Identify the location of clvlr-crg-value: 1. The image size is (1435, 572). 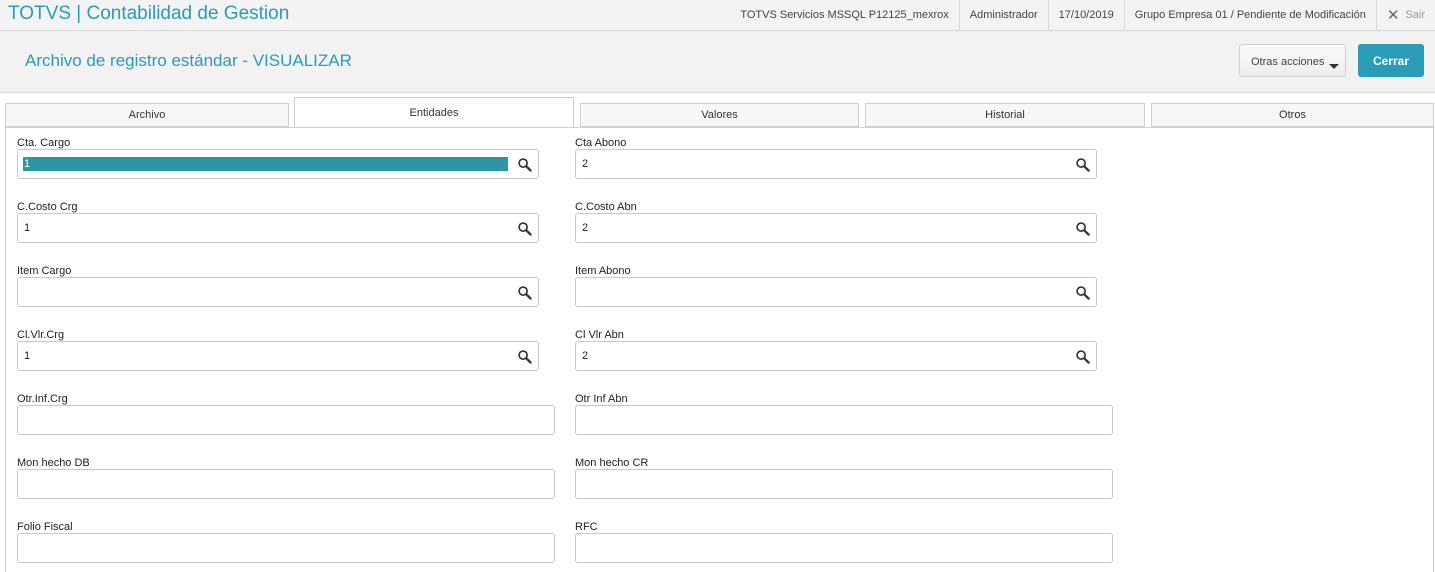
(27, 356).